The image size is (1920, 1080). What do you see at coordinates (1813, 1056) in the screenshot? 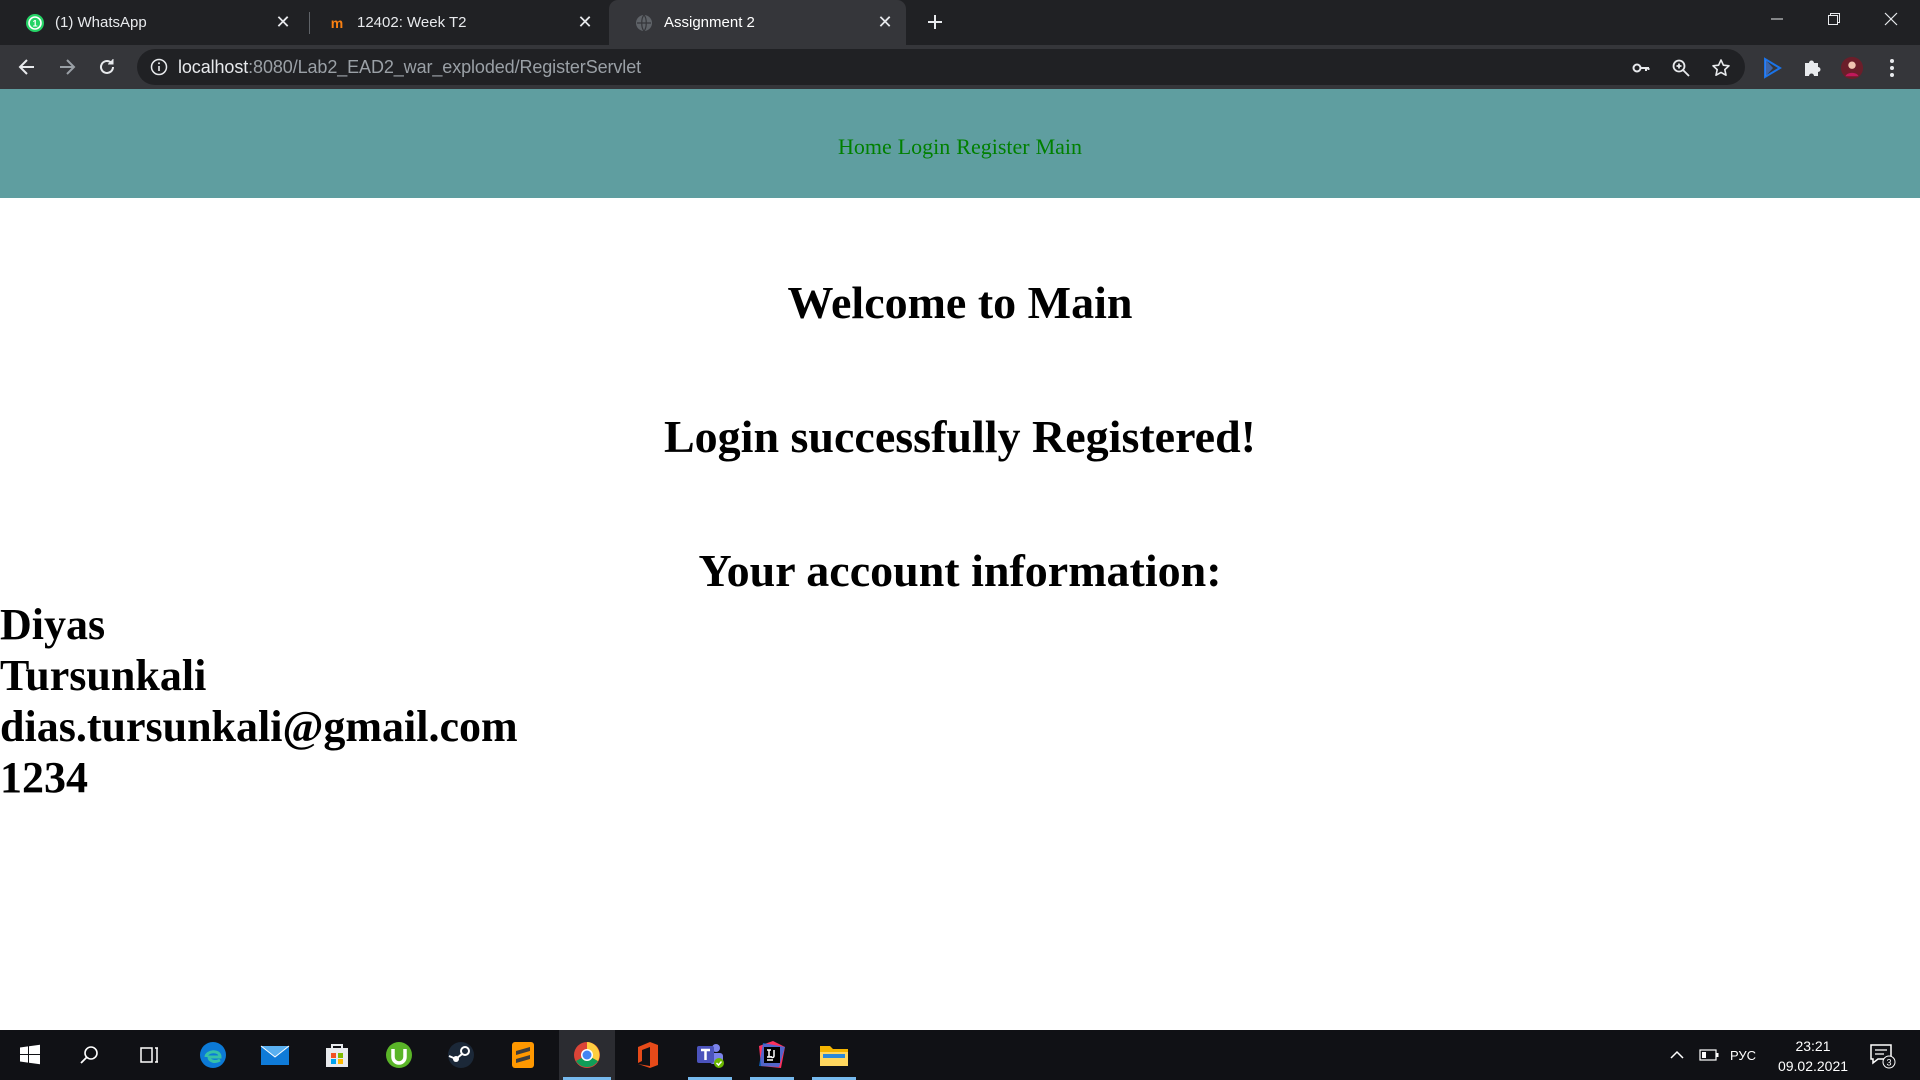
I see `taskbar-clock: 23:21 09.02.2021` at bounding box center [1813, 1056].